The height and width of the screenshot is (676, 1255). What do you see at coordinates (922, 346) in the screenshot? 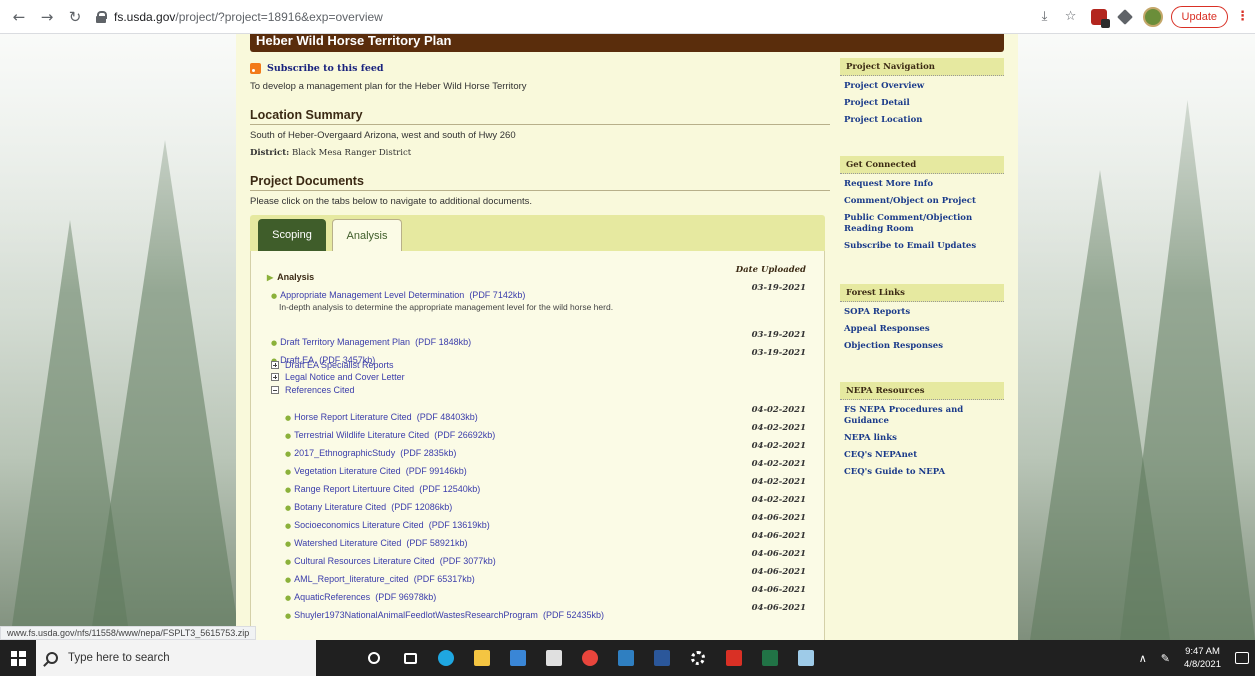
I see `sidebar-link: Objection Responses` at bounding box center [922, 346].